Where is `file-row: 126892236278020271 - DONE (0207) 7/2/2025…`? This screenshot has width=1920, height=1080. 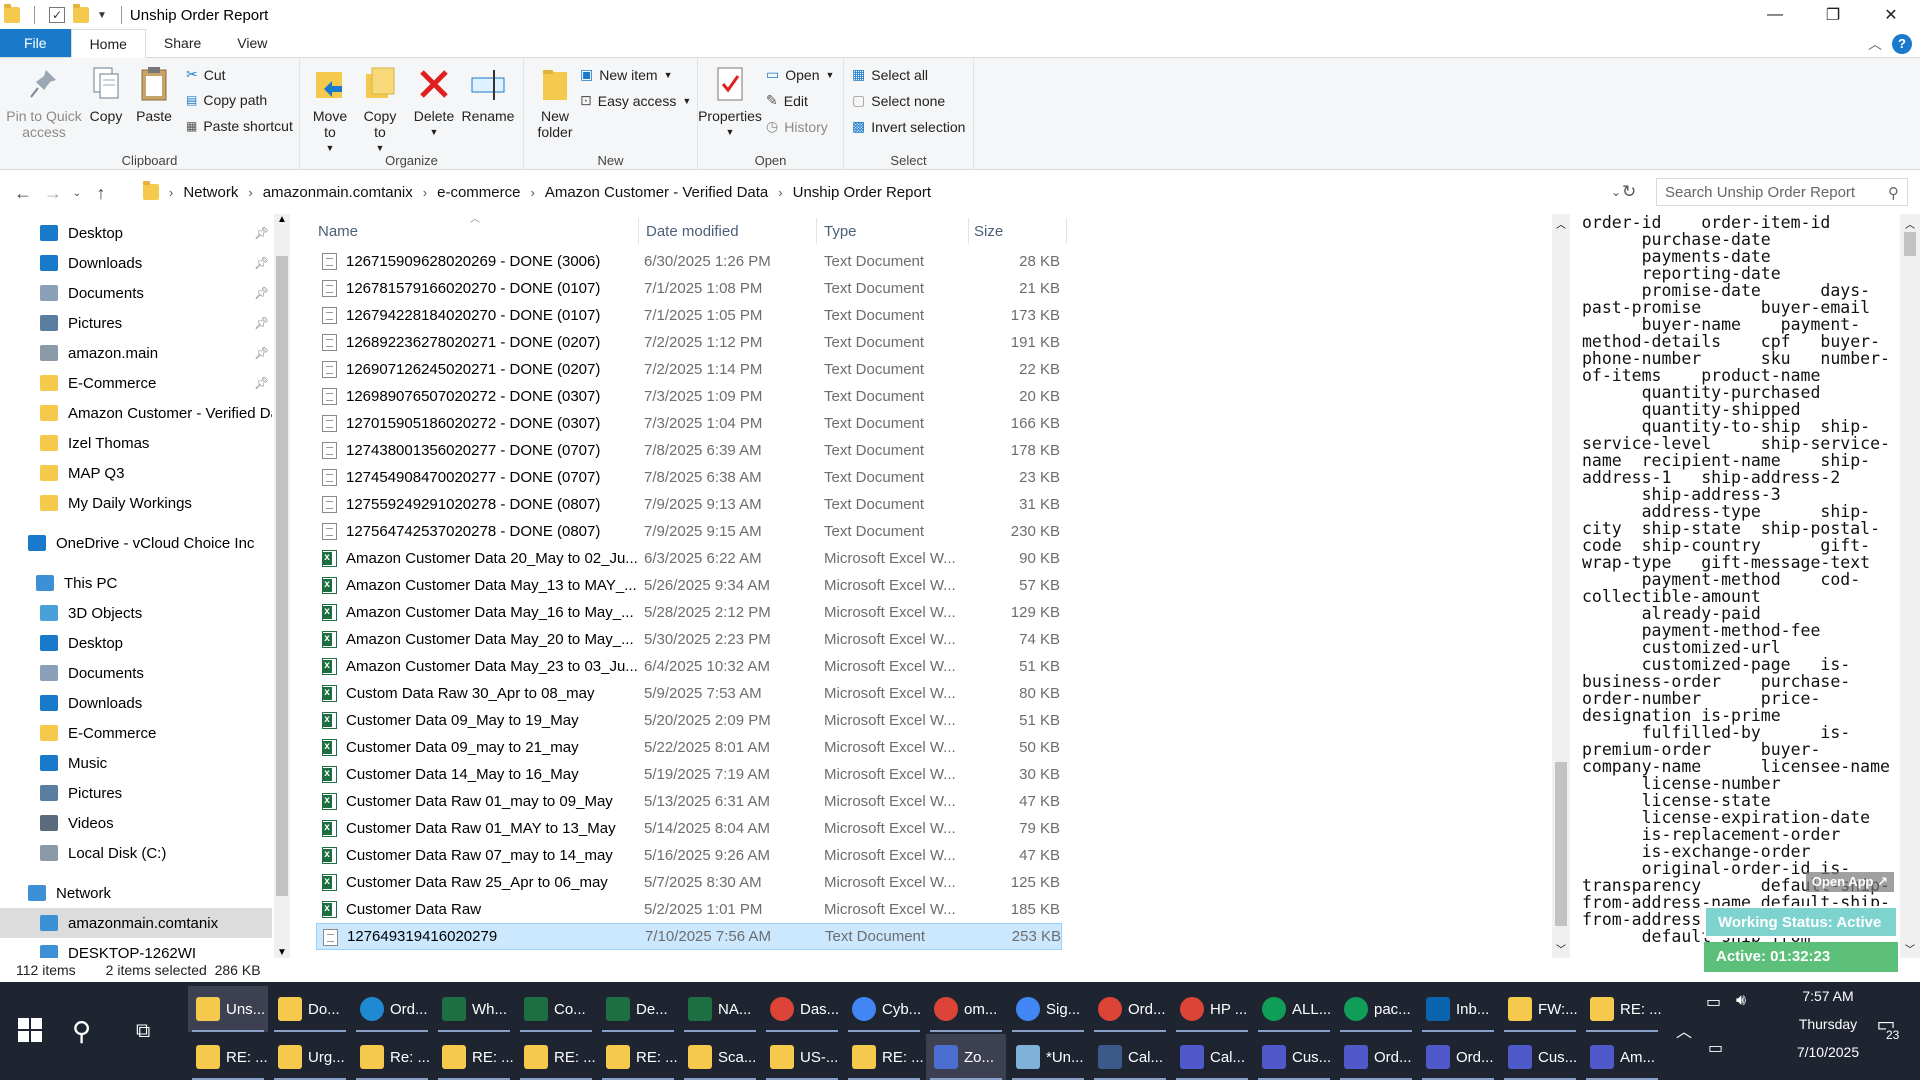 file-row: 126892236278020271 - DONE (0207) 7/2/2025… is located at coordinates (689, 342).